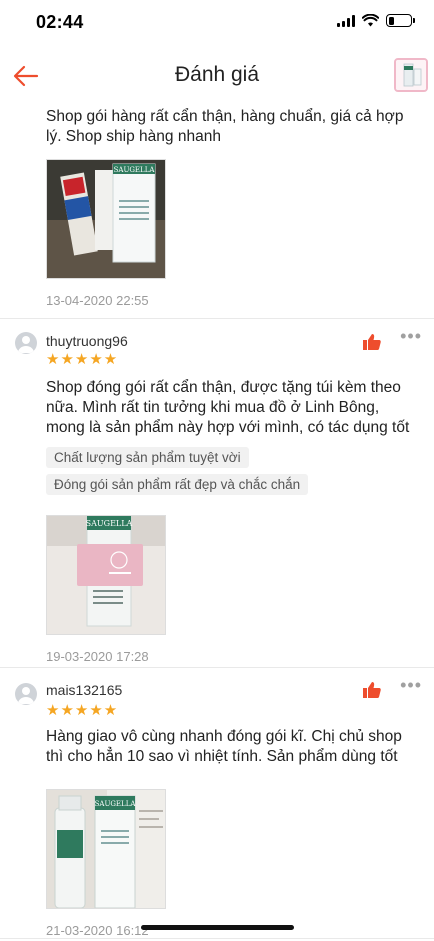 The height and width of the screenshot is (941, 434). Describe the element at coordinates (147, 457) in the screenshot. I see `review-tag: Chất lượng sản phẩm tuyệt vời` at that location.